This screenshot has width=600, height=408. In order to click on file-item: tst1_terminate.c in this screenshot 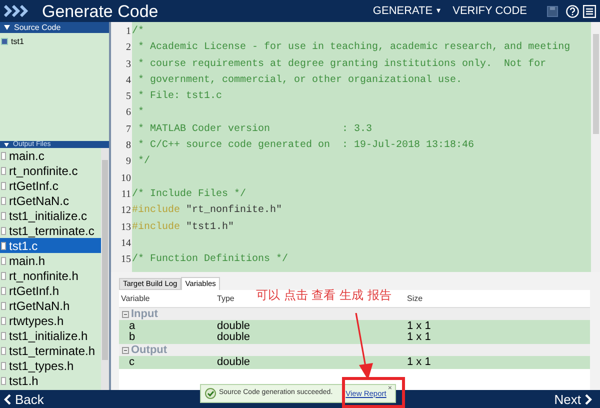, I will do `click(50, 230)`.